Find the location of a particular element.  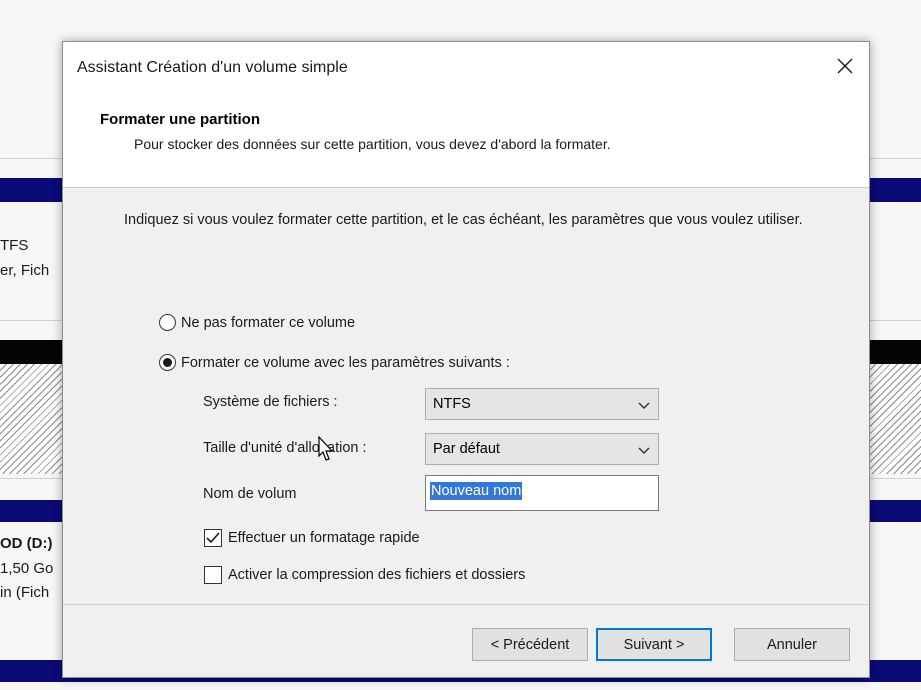

volume-info-text: TFS is located at coordinates (14, 245).